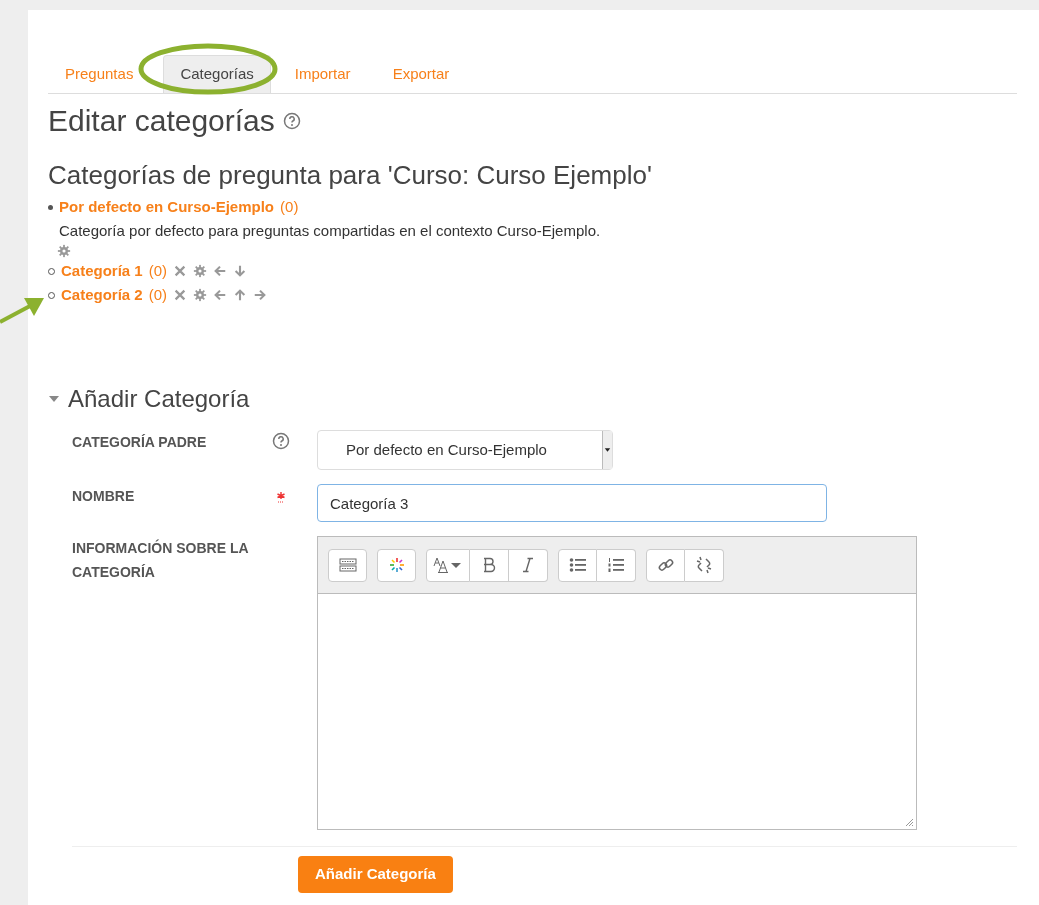 This screenshot has width=1039, height=905. Describe the element at coordinates (528, 565) in the screenshot. I see `italic-icon` at that location.